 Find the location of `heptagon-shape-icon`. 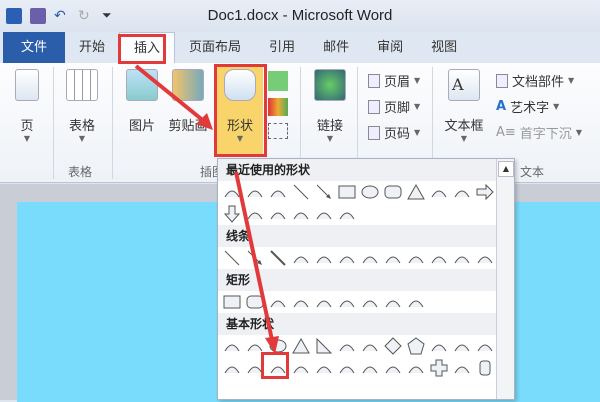

heptagon-shape-icon is located at coordinates (462, 346).